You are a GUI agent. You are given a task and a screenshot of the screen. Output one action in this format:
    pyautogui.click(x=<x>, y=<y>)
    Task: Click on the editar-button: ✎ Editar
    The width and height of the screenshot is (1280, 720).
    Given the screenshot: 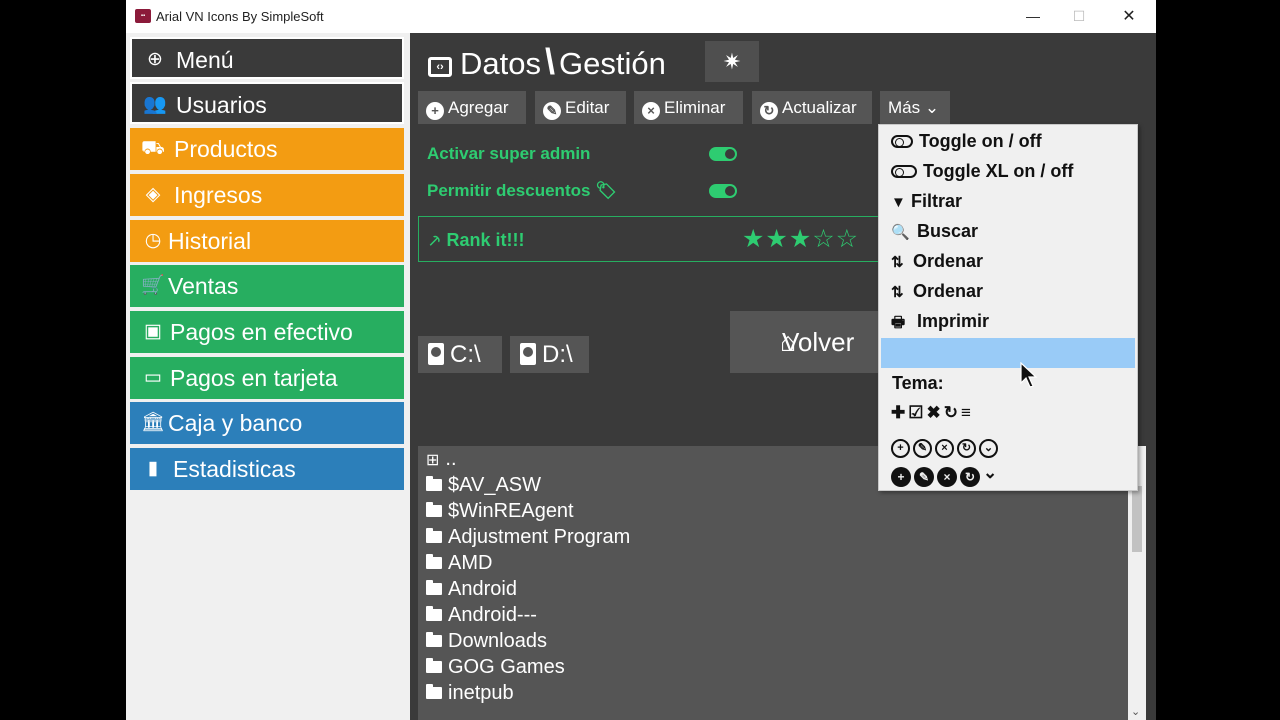 What is the action you would take?
    pyautogui.click(x=580, y=107)
    